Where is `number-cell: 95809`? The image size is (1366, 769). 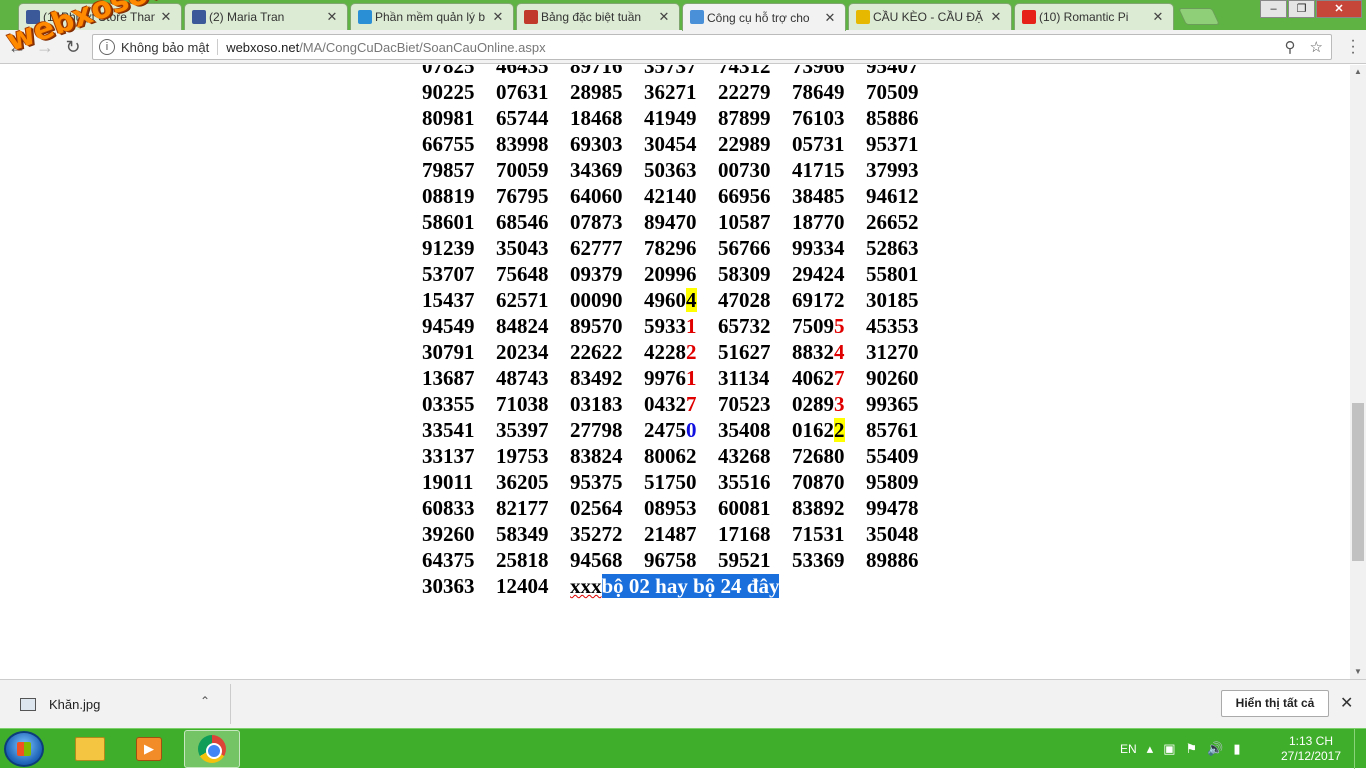 number-cell: 95809 is located at coordinates (892, 482).